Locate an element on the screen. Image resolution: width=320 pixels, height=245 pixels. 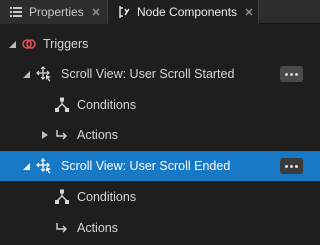
tree-item-triggers: Triggers is located at coordinates (160, 44).